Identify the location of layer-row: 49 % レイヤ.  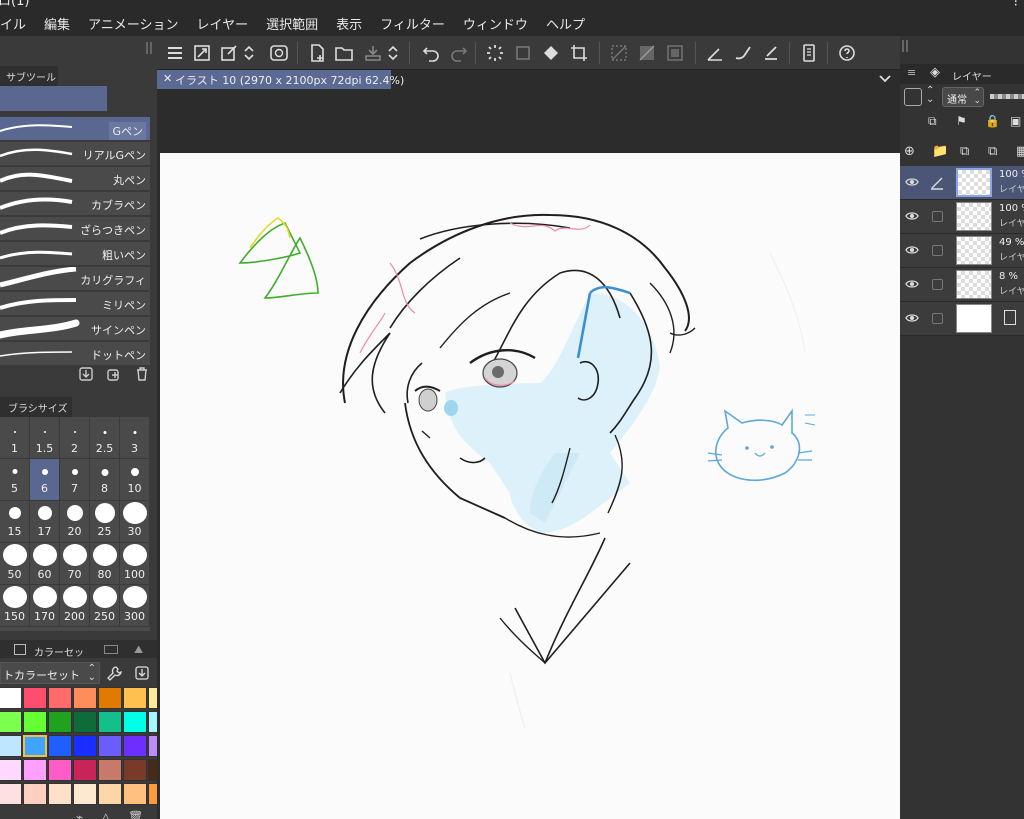
(962, 251).